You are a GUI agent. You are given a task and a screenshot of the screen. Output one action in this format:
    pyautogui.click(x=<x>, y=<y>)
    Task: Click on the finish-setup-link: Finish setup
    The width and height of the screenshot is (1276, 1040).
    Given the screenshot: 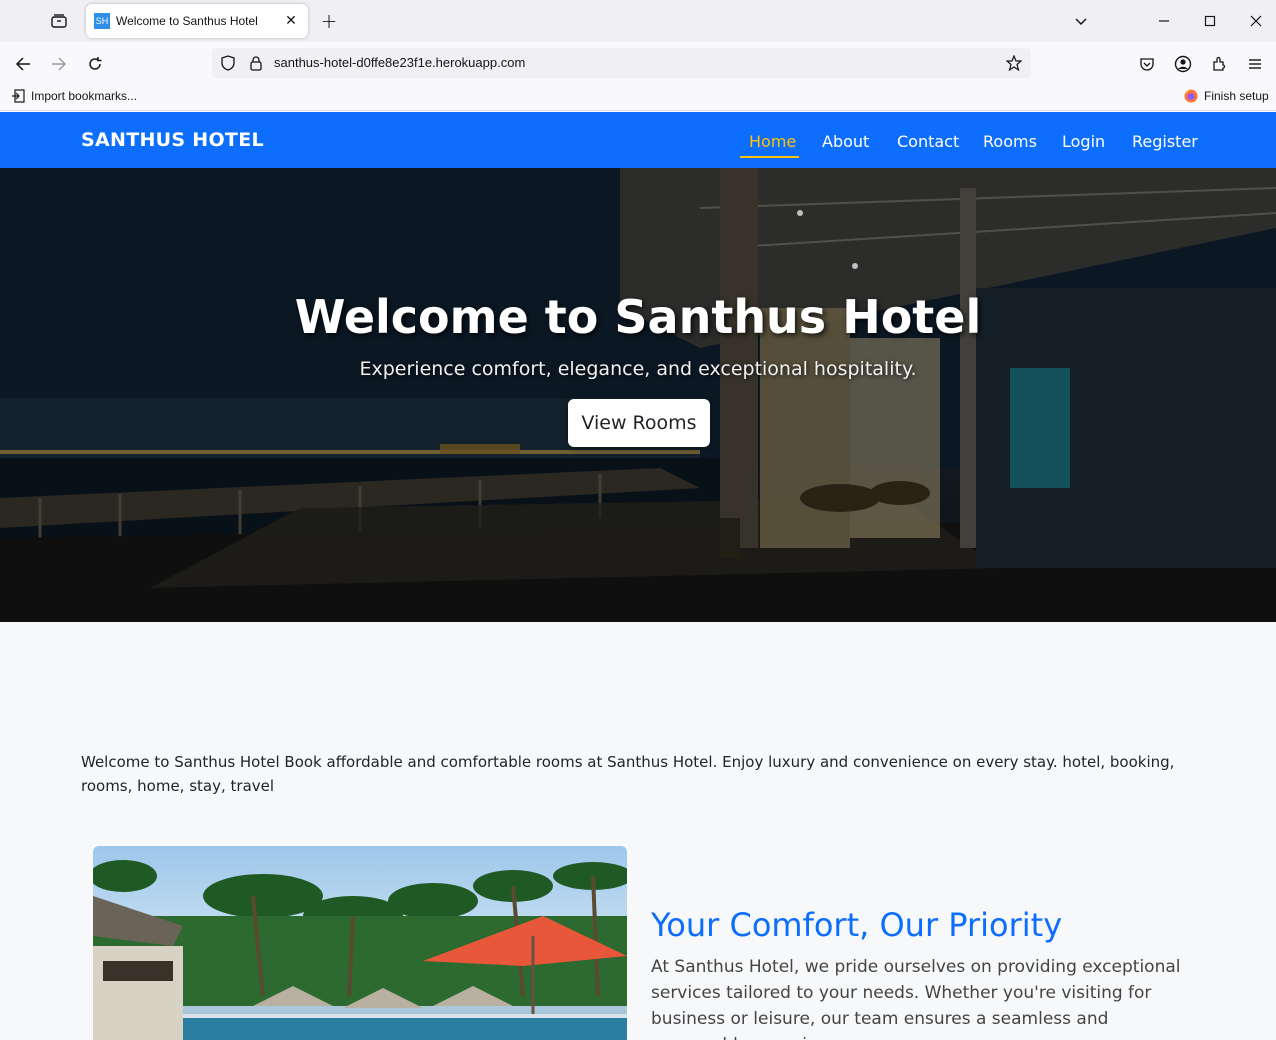 What is the action you would take?
    pyautogui.click(x=1226, y=96)
    